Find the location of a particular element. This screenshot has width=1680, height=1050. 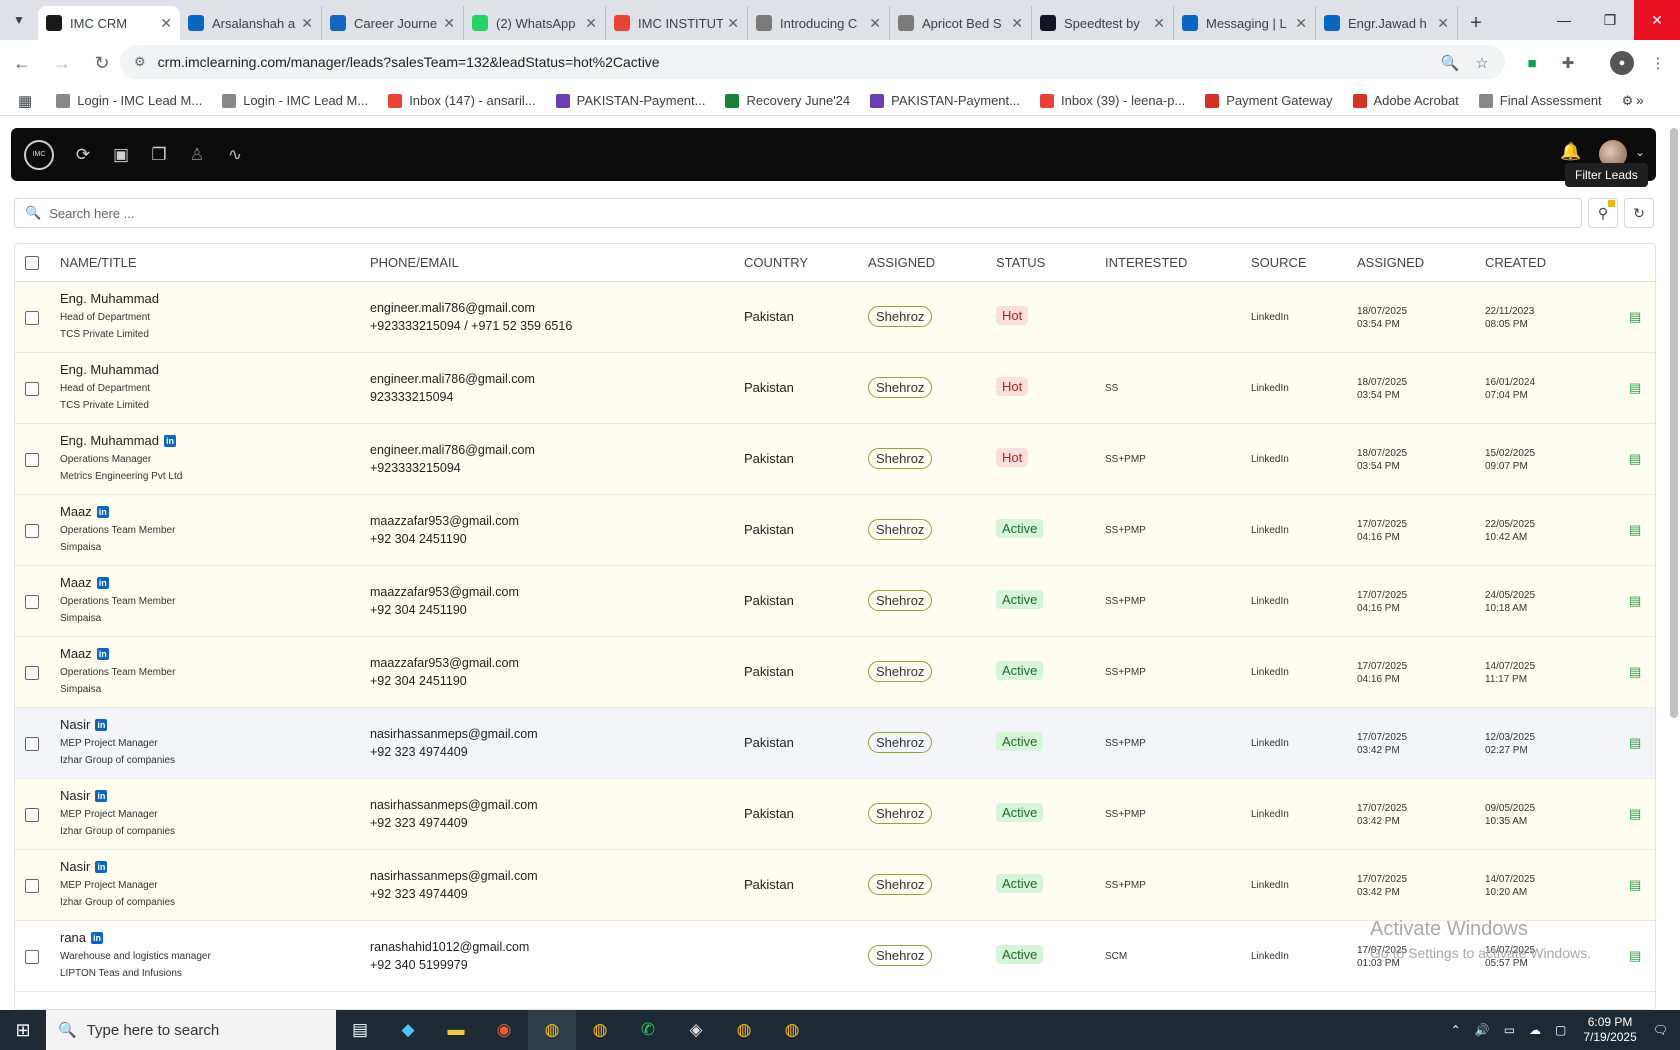

lead-name: rana is located at coordinates (73, 937).